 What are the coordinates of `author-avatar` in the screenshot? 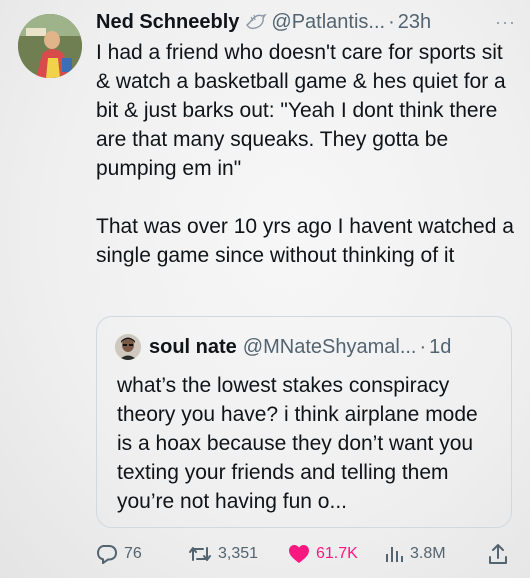 It's located at (50, 46).